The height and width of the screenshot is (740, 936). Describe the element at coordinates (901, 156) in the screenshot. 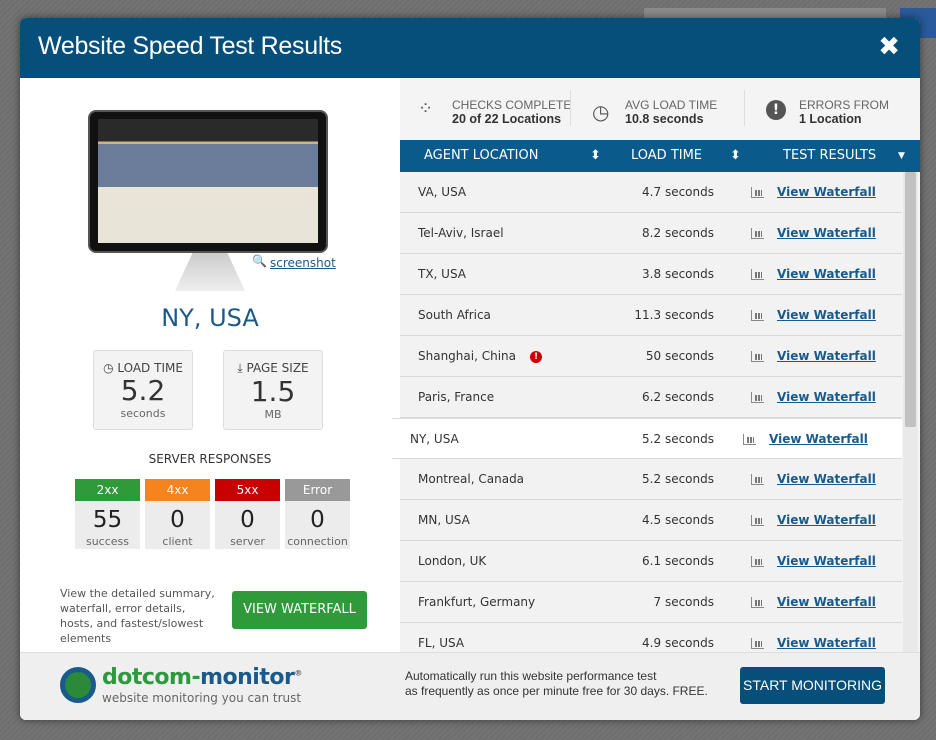

I see `chevron-down-icon: ▼` at that location.